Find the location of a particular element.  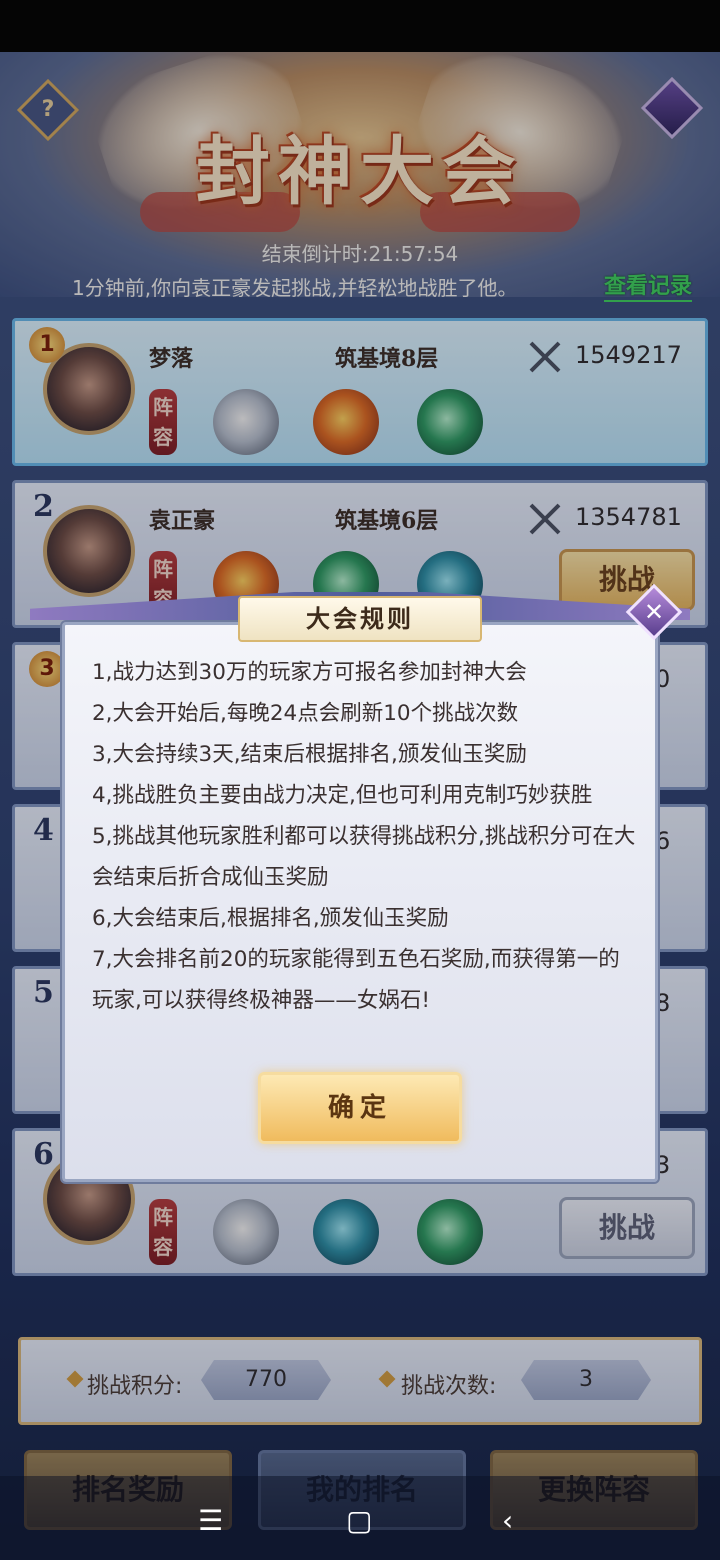

rule-item: 2,大会开始后,每晚24点会刷新10个挑战次数 is located at coordinates (305, 713).